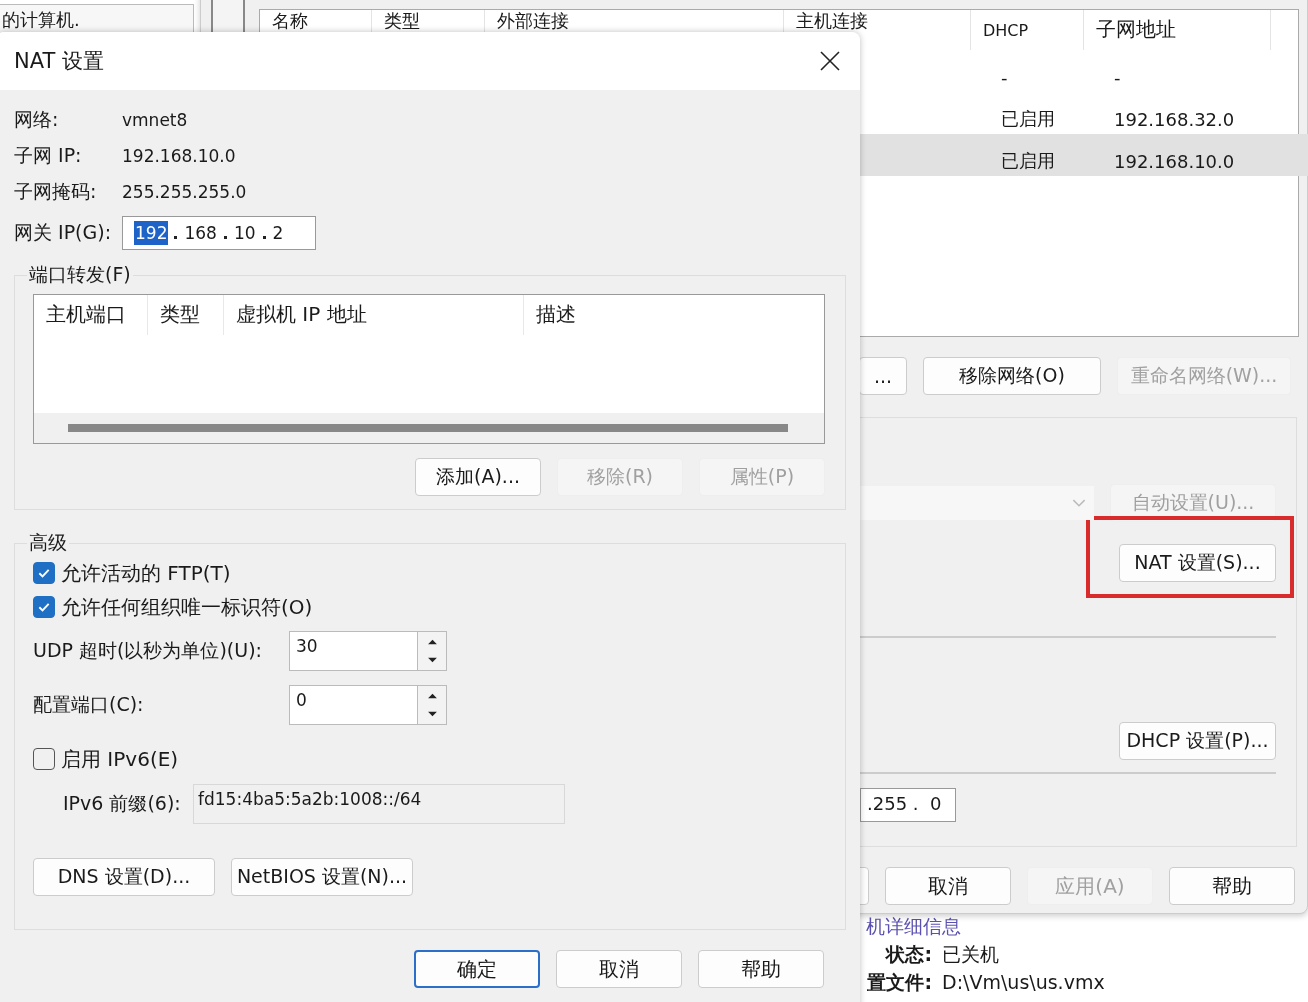 Image resolution: width=1308 pixels, height=1002 pixels. I want to click on gateway-ip-field: 192 168 10 2, so click(219, 233).